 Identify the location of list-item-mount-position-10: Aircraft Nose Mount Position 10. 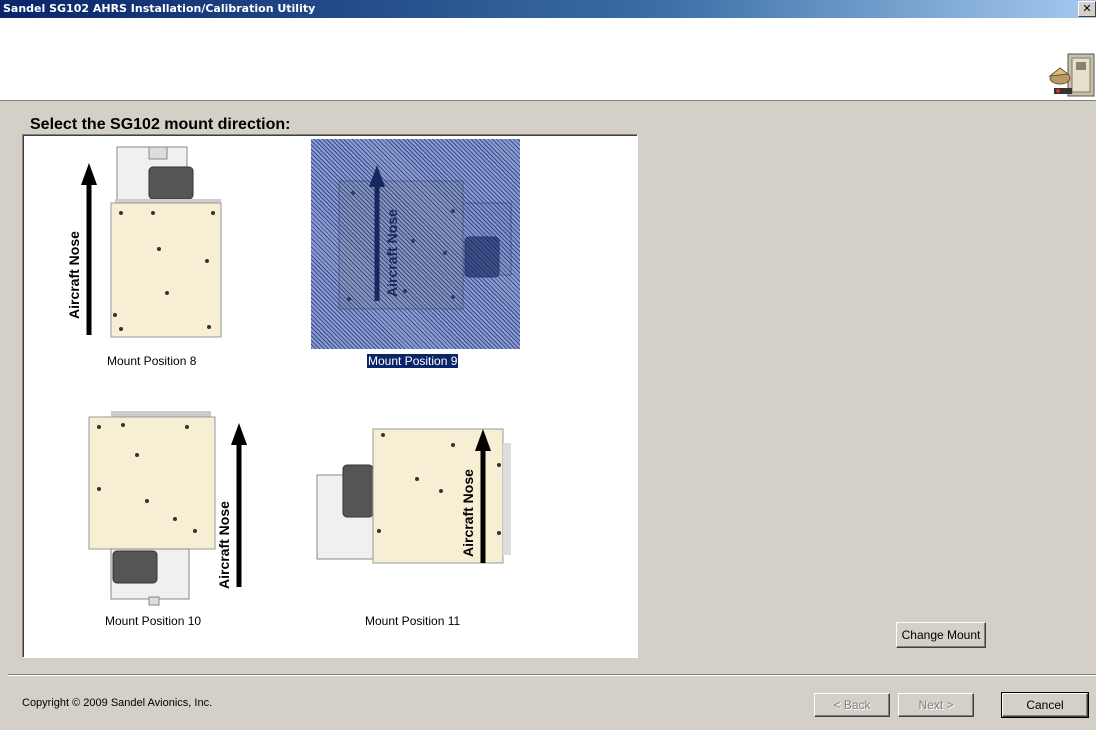
(173, 515).